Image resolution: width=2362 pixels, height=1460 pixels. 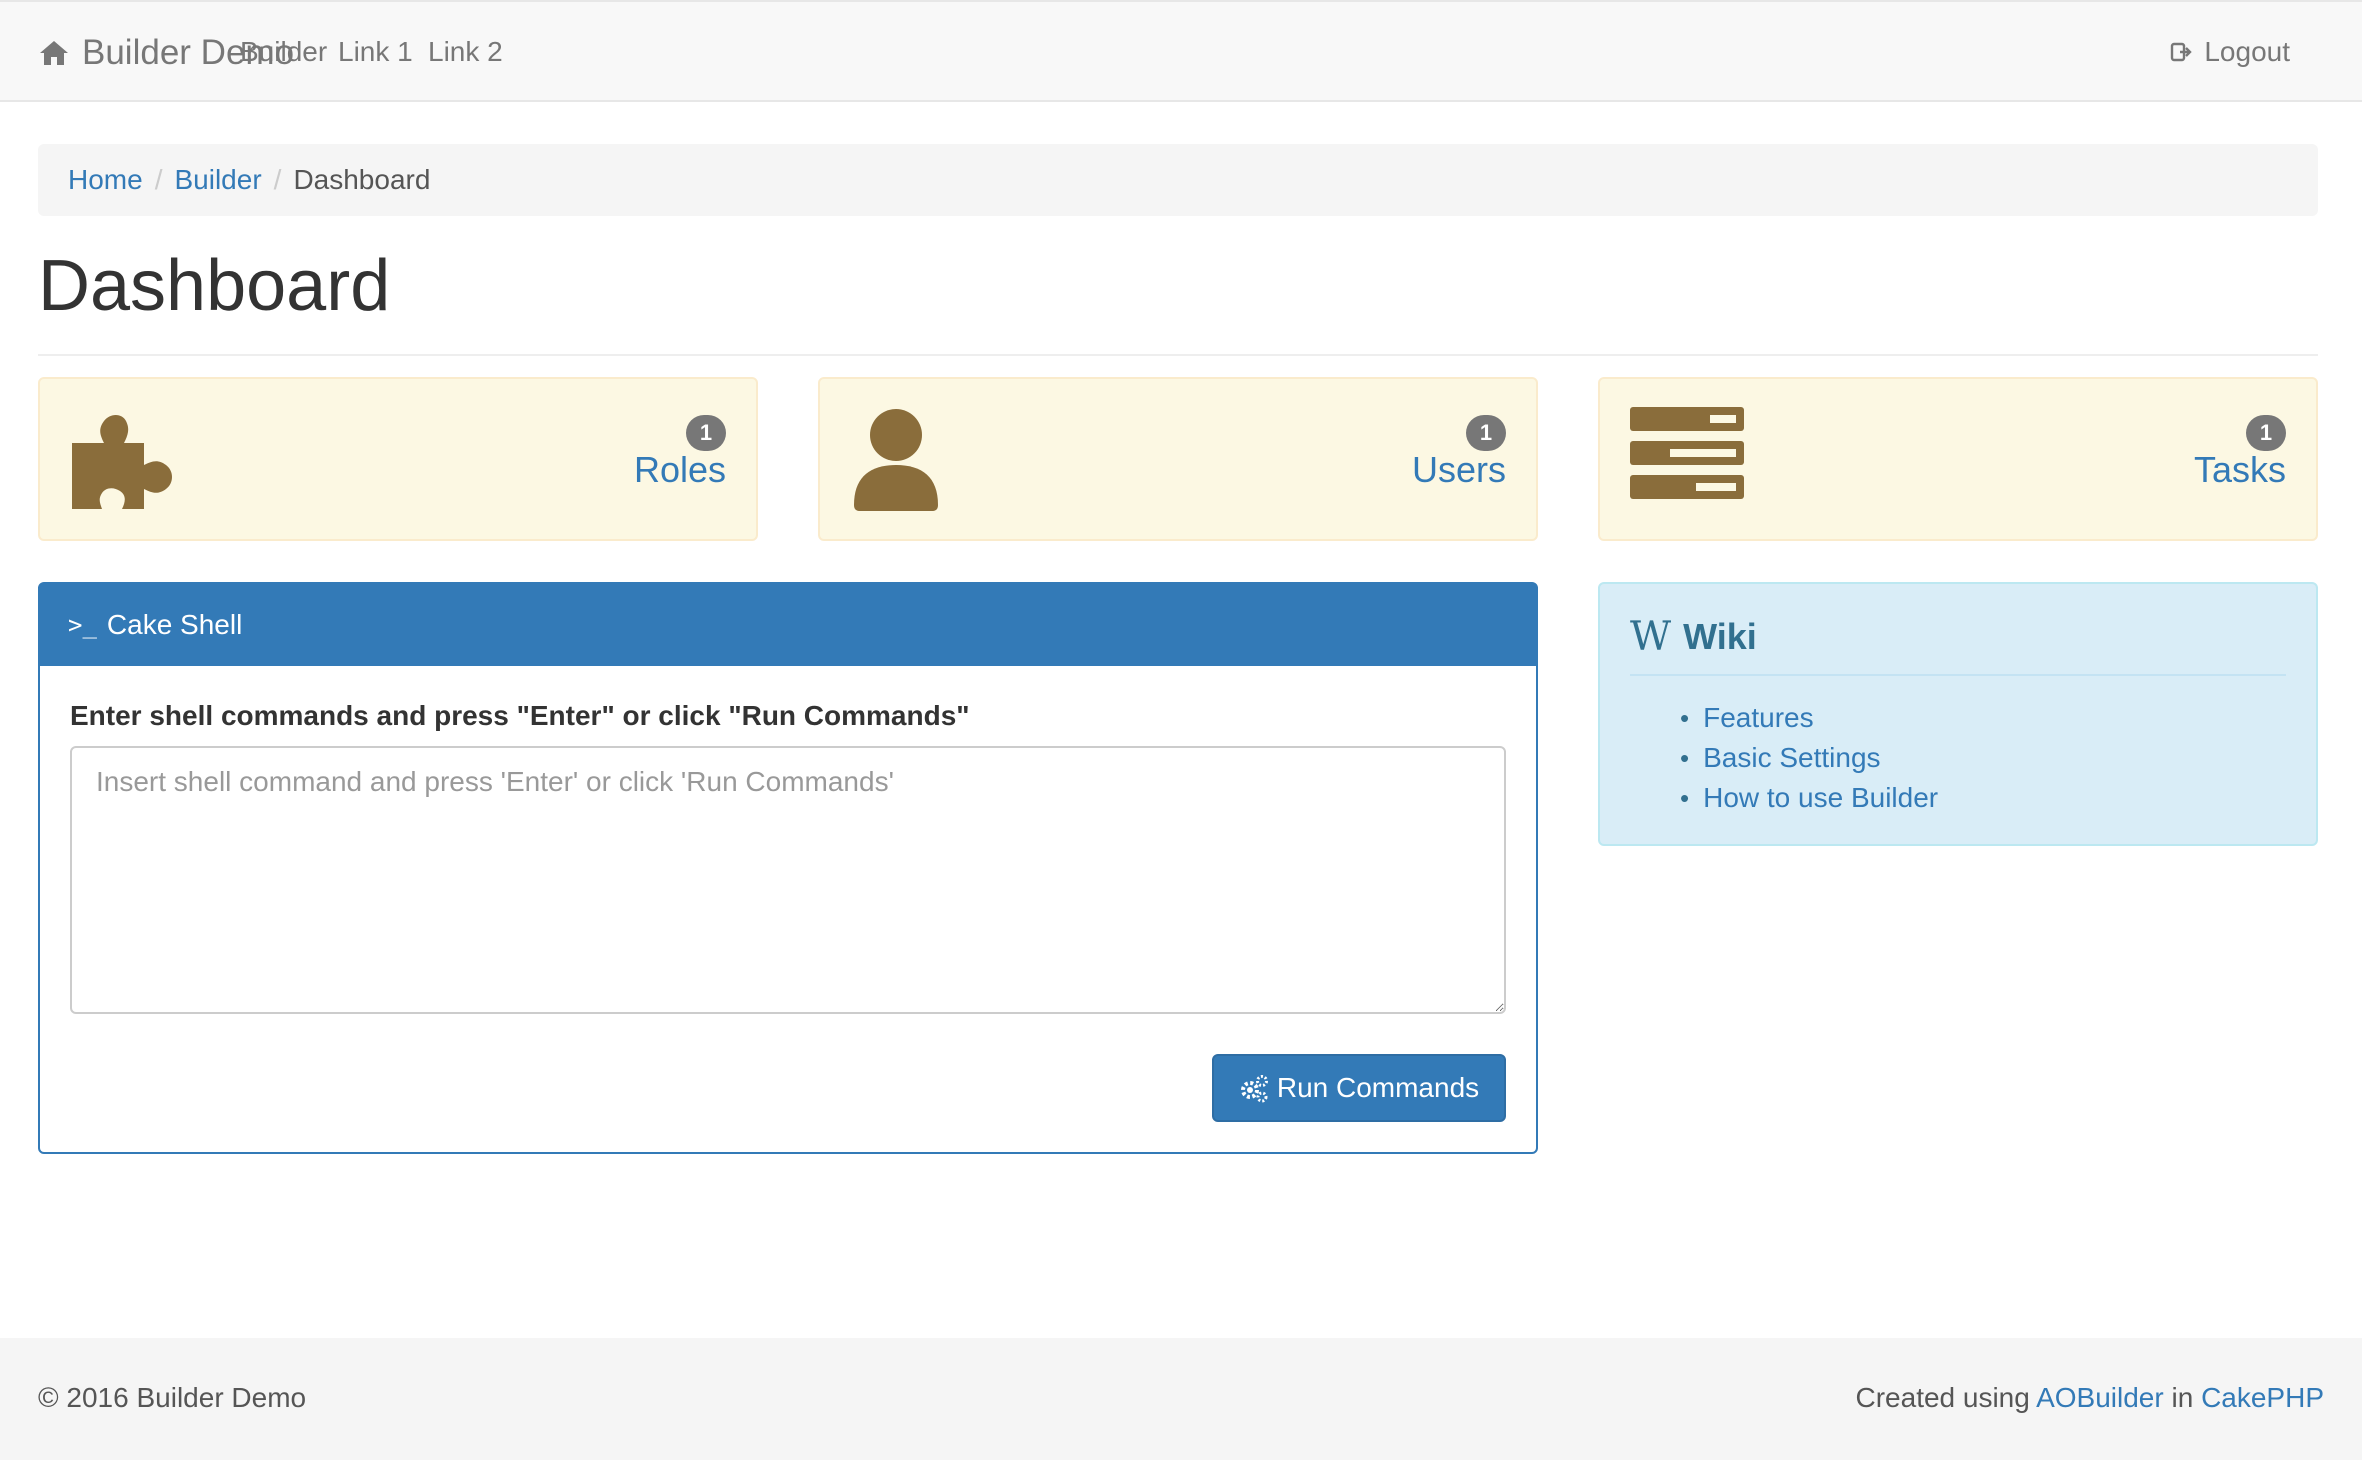 I want to click on wiki-divider, so click(x=1958, y=675).